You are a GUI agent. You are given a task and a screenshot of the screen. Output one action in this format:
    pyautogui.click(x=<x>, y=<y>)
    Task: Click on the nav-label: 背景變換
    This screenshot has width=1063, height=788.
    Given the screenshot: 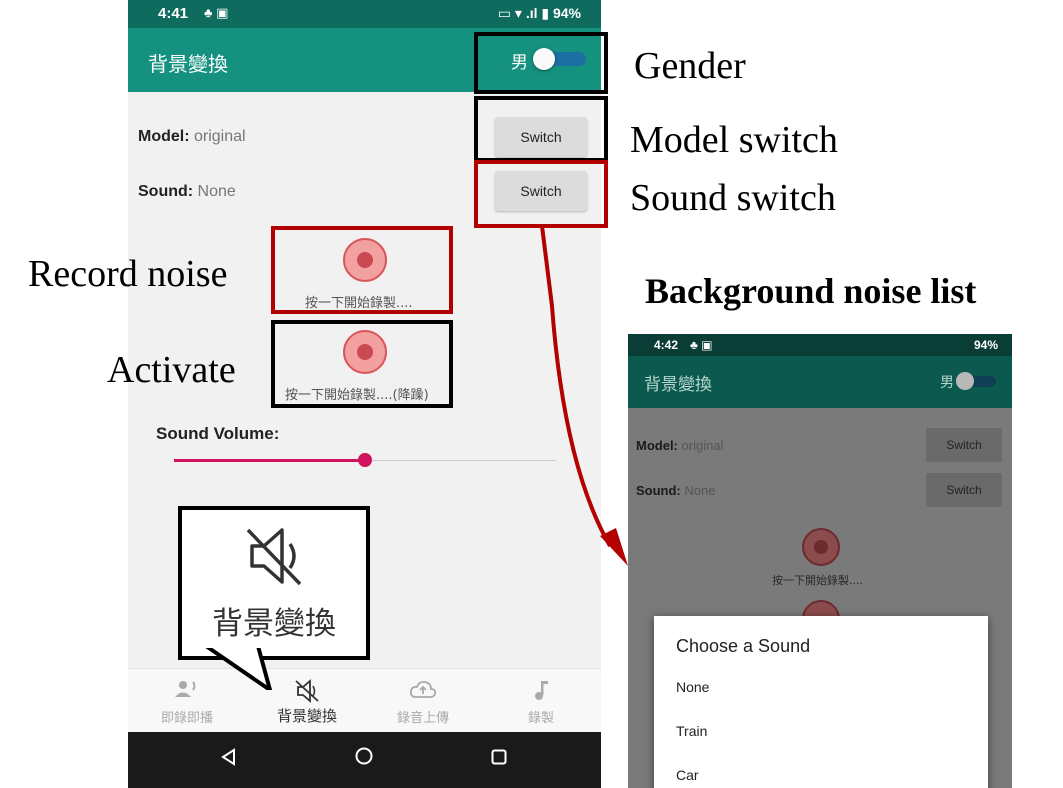 What is the action you would take?
    pyautogui.click(x=306, y=716)
    